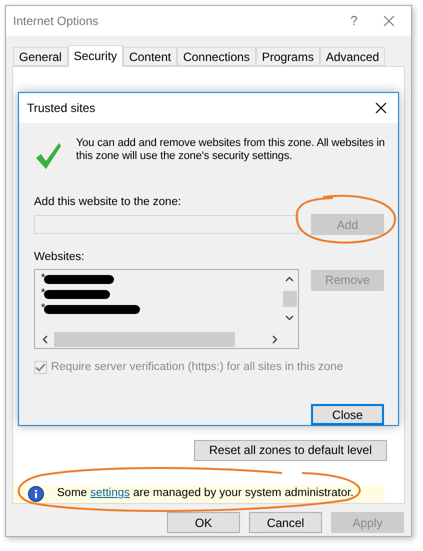 The width and height of the screenshot is (423, 551). Describe the element at coordinates (205, 494) in the screenshot. I see `info-text: Some settings are managed by your system administrator.` at that location.